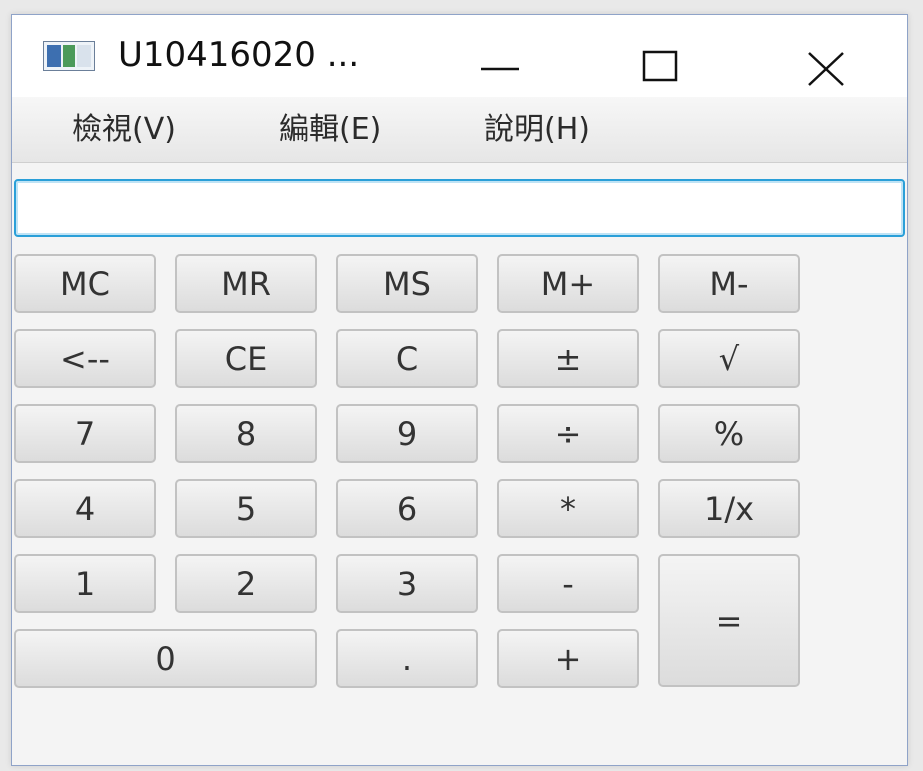 This screenshot has width=923, height=771. Describe the element at coordinates (407, 583) in the screenshot. I see `digit-3-button: 3` at that location.